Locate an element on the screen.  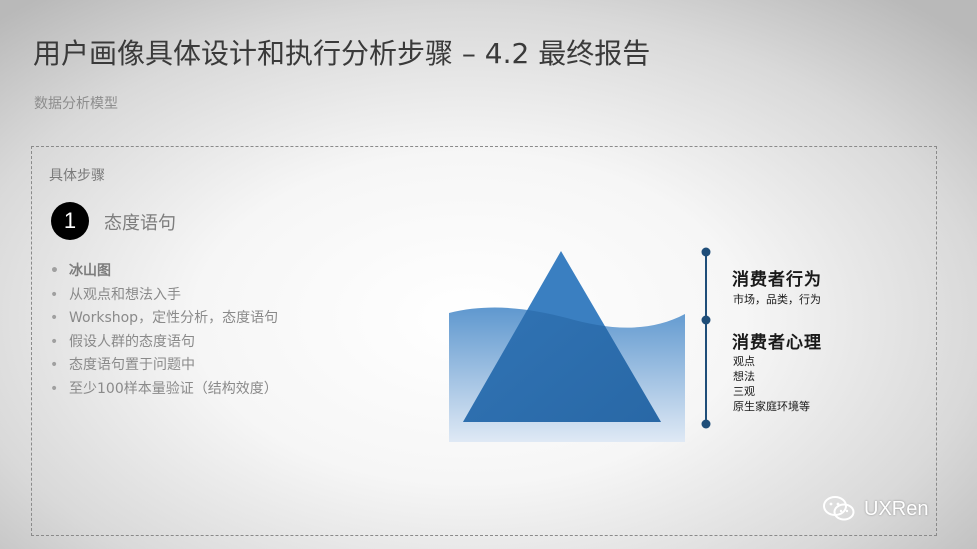
watermark: UXRen is located at coordinates (875, 509).